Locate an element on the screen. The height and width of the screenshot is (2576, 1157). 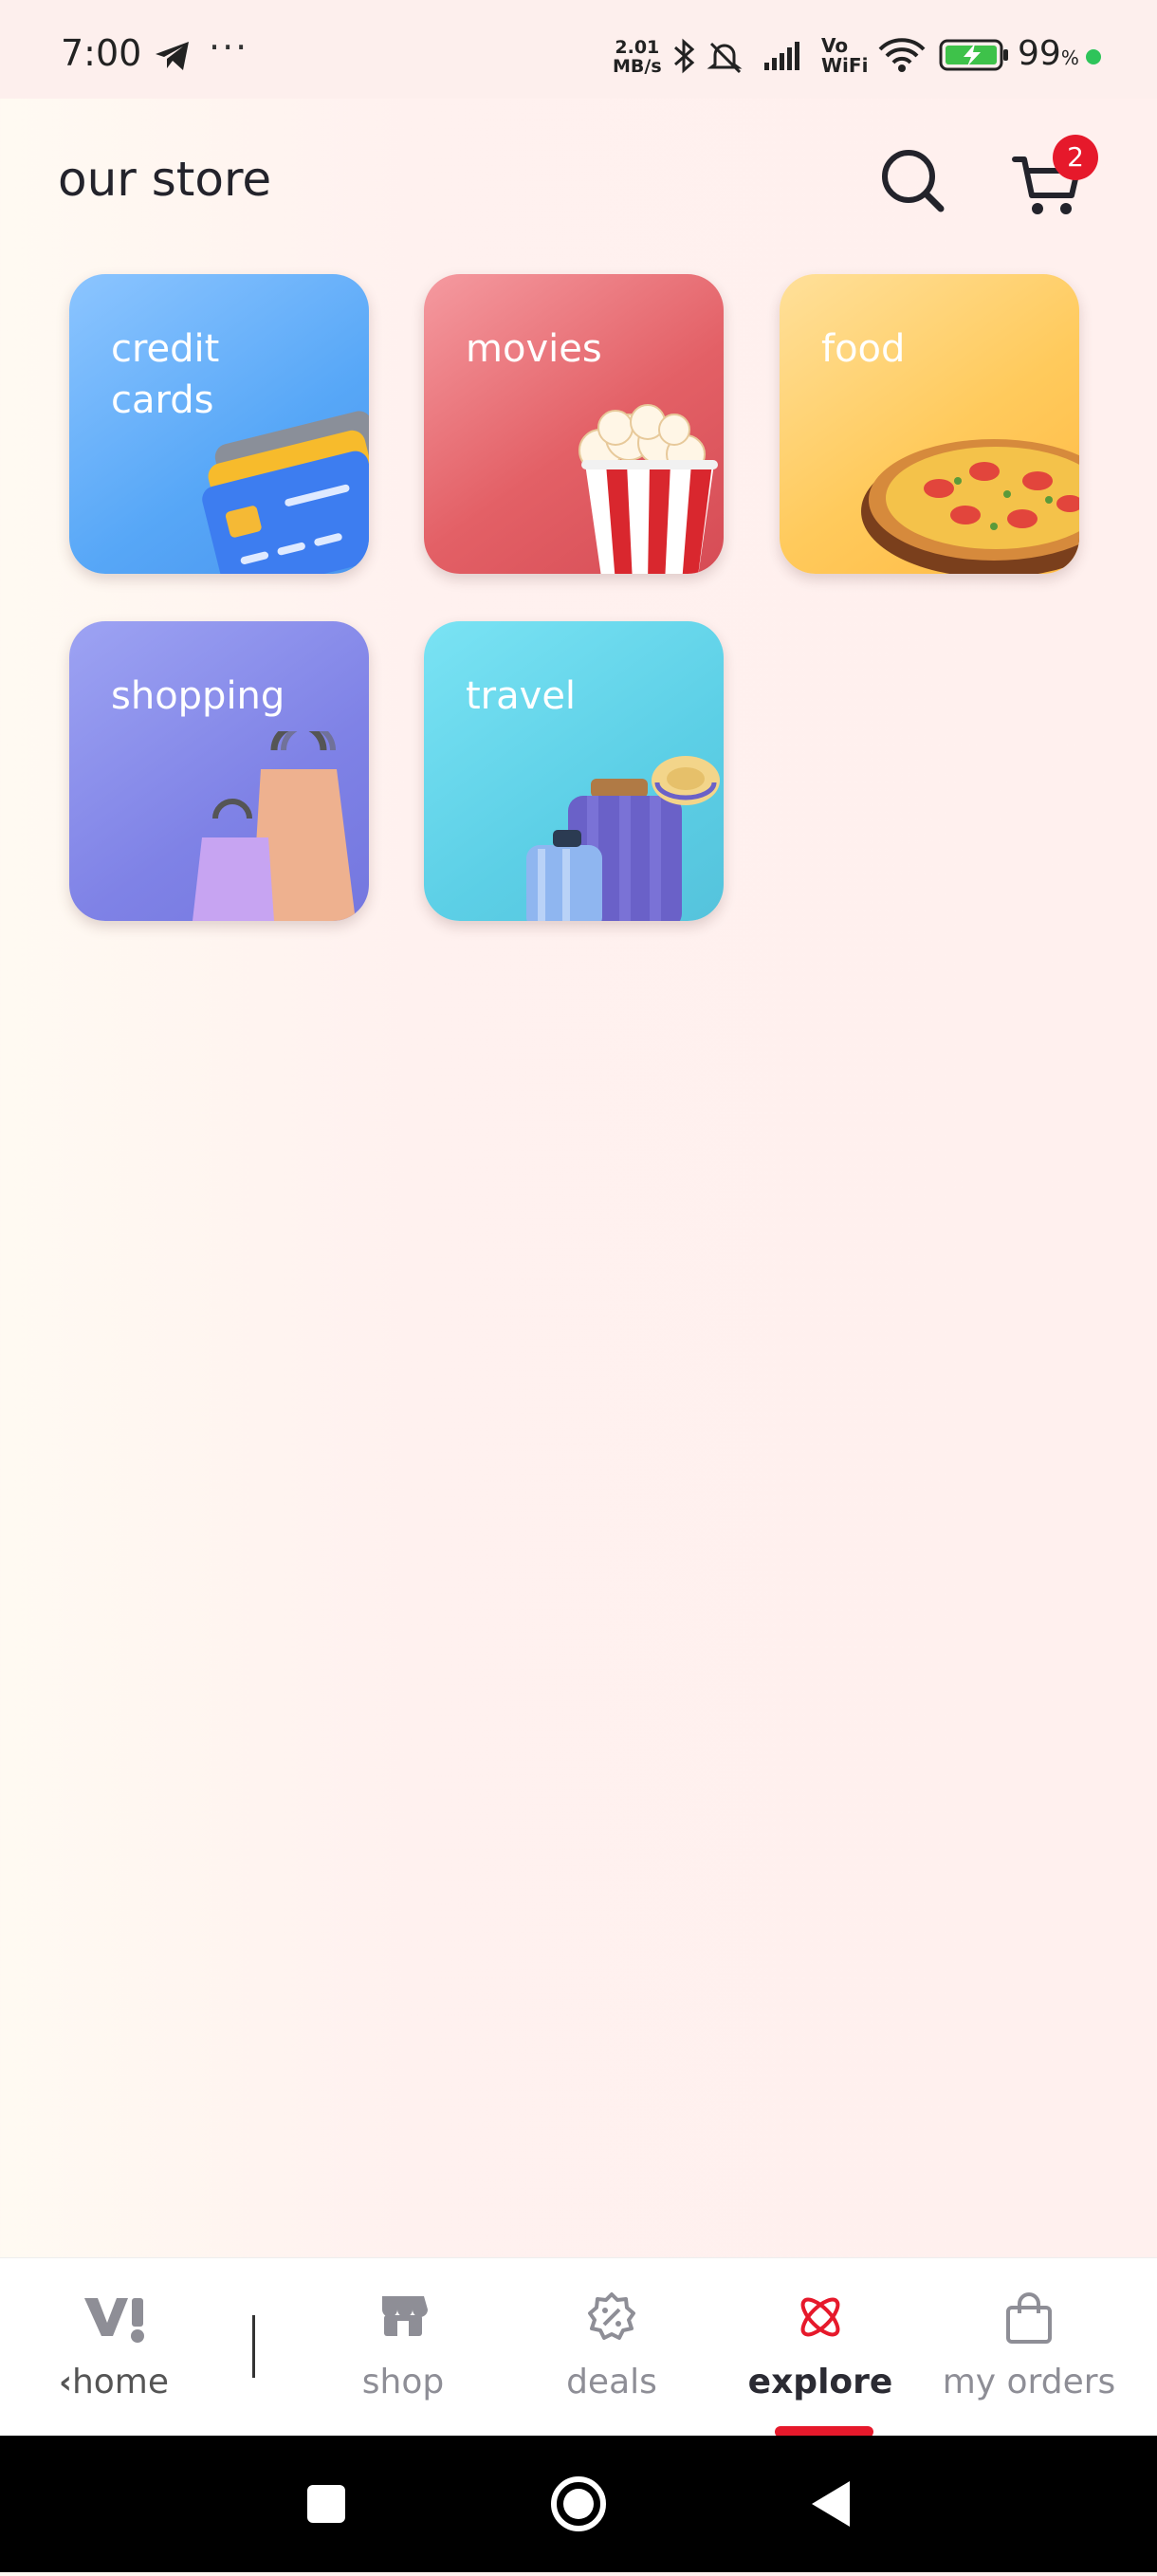
category-label: food is located at coordinates (863, 349).